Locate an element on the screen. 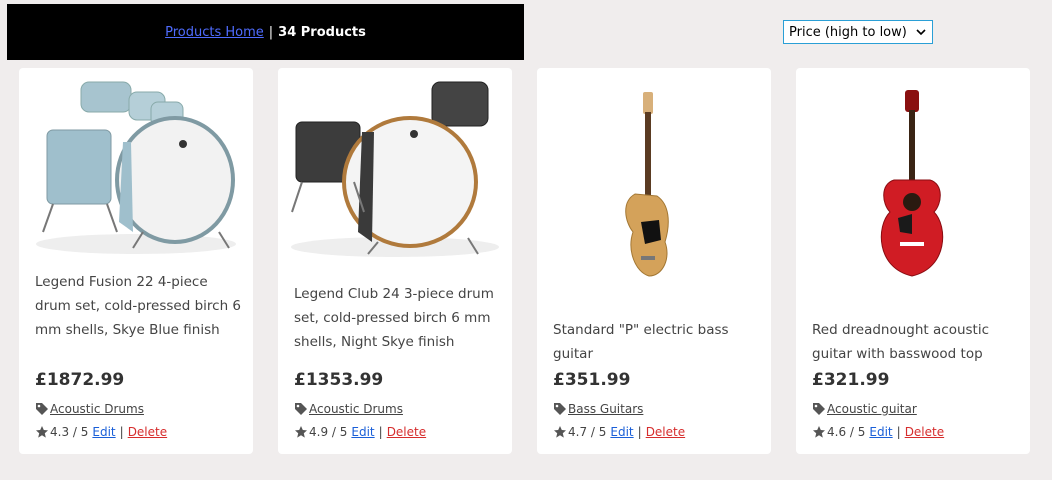 The height and width of the screenshot is (480, 1052). products-home-link: Products Home is located at coordinates (214, 32).